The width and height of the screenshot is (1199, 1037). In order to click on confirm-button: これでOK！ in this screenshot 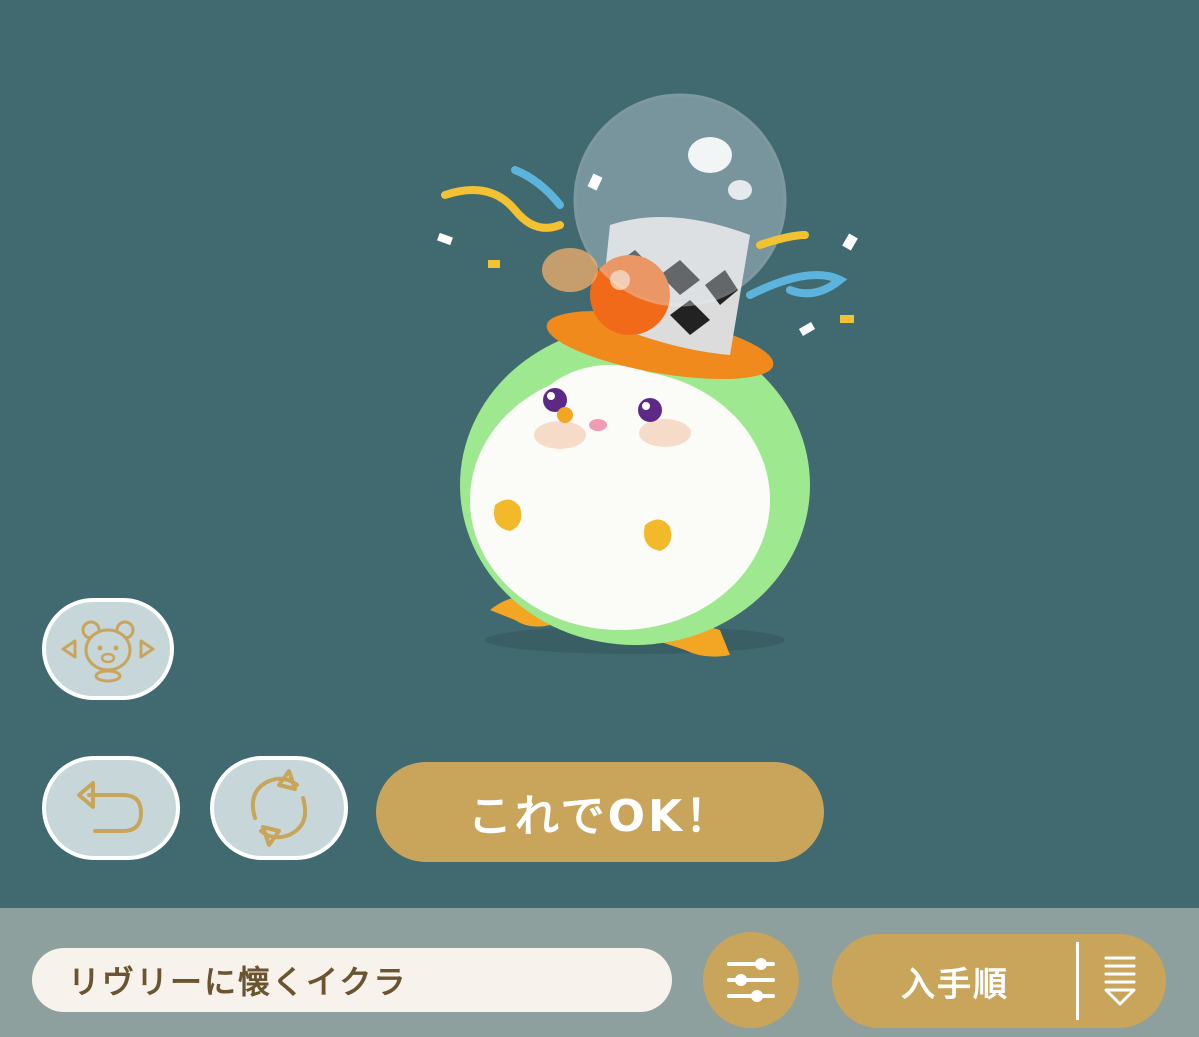, I will do `click(600, 812)`.